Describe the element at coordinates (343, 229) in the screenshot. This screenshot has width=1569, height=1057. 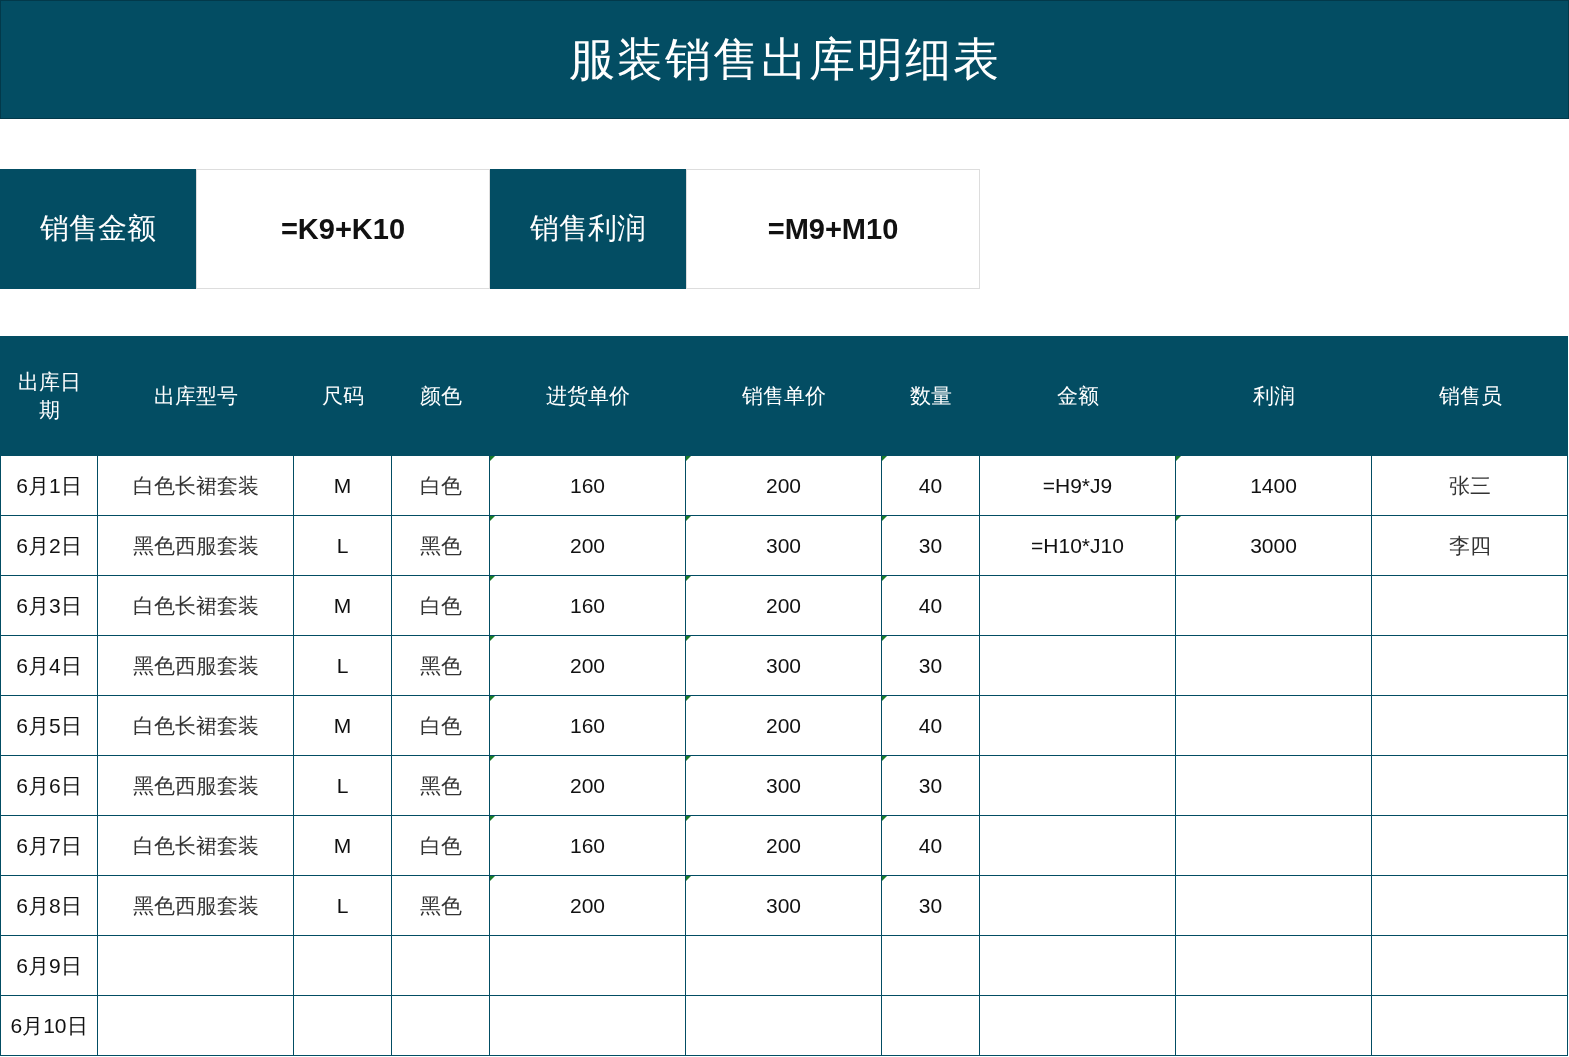
I see `summary-value: =K9+K10` at that location.